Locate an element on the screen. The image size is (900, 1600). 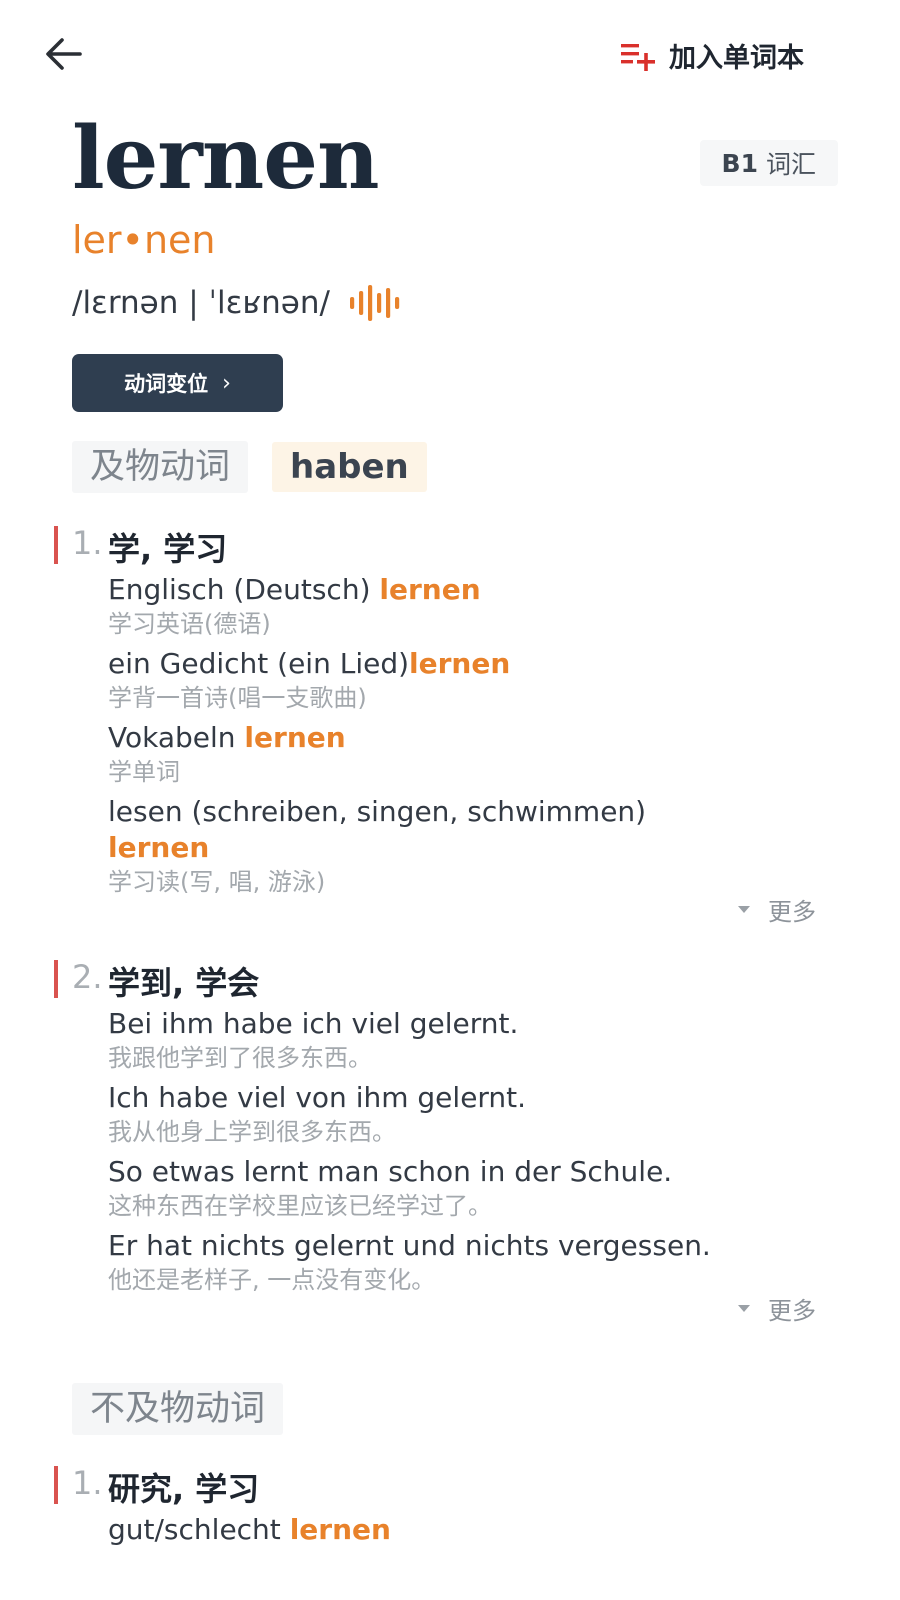
example-item: gut/schlecht lernen is located at coordinates (468, 1530).